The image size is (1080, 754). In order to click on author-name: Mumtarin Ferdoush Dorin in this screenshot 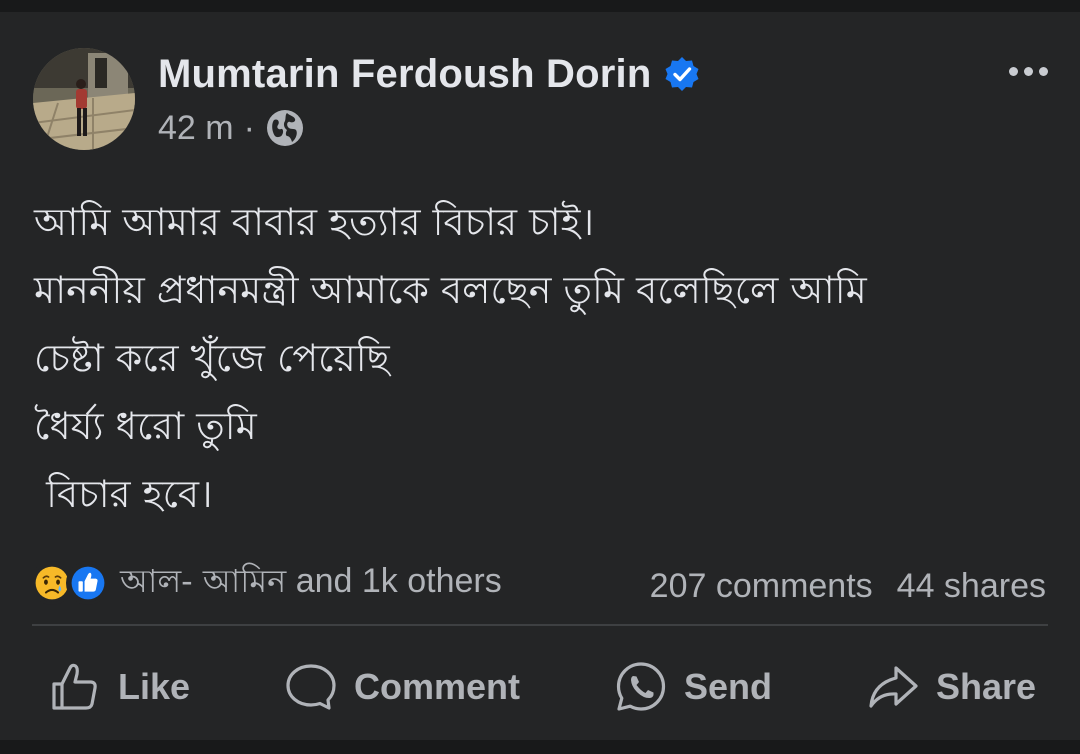, I will do `click(429, 74)`.